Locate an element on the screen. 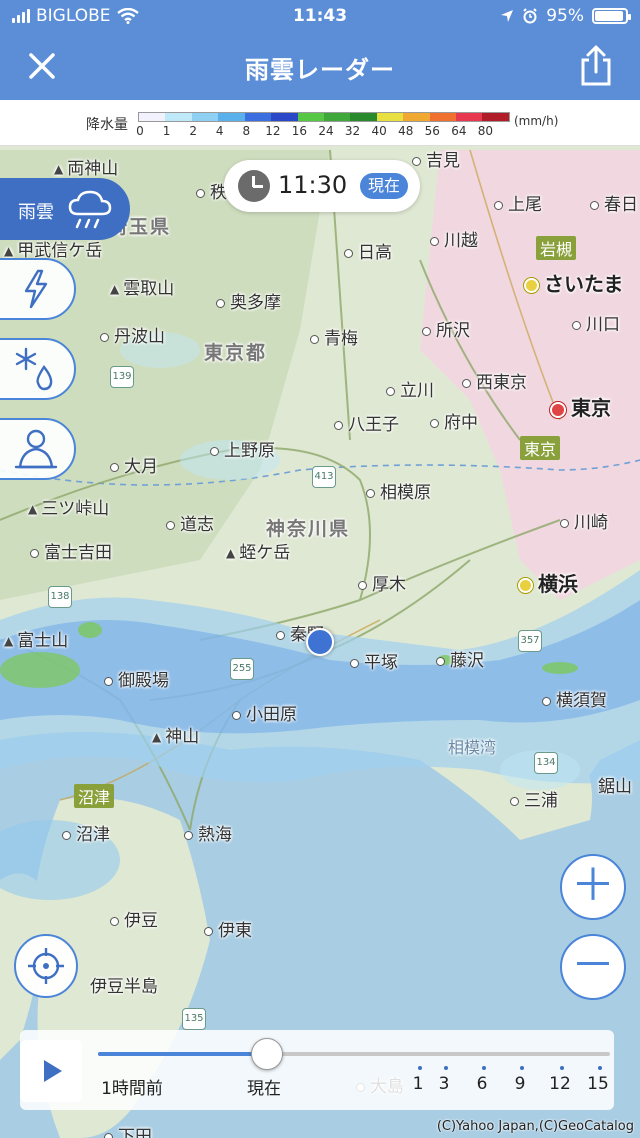 This screenshot has height=1138, width=640. legend-tick: 40 is located at coordinates (379, 131).